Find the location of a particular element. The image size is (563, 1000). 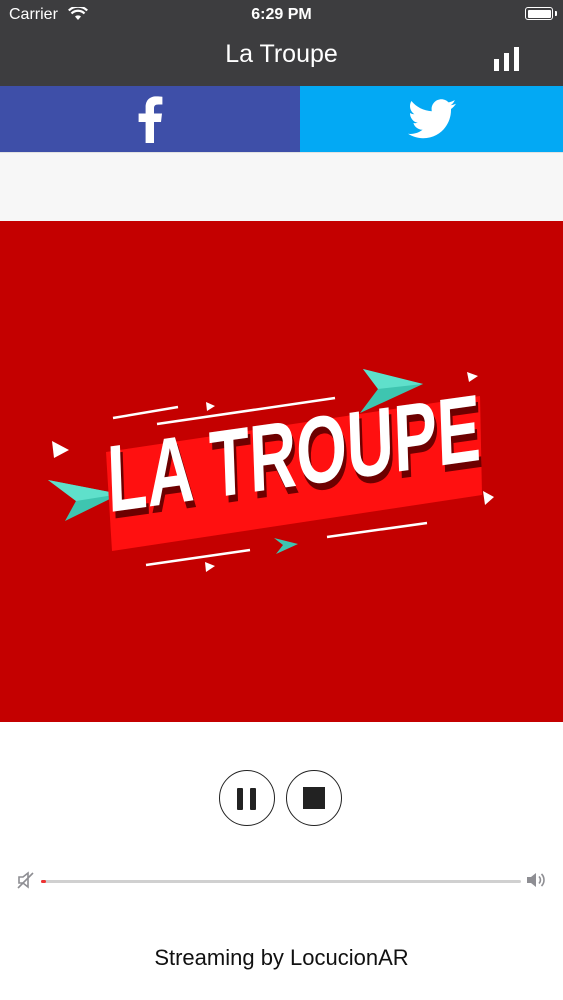

volume-control is located at coordinates (281, 880).